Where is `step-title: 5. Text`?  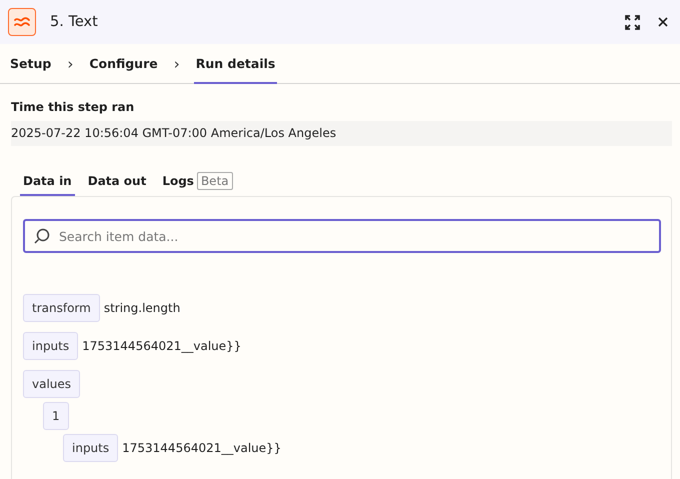
step-title: 5. Text is located at coordinates (74, 22).